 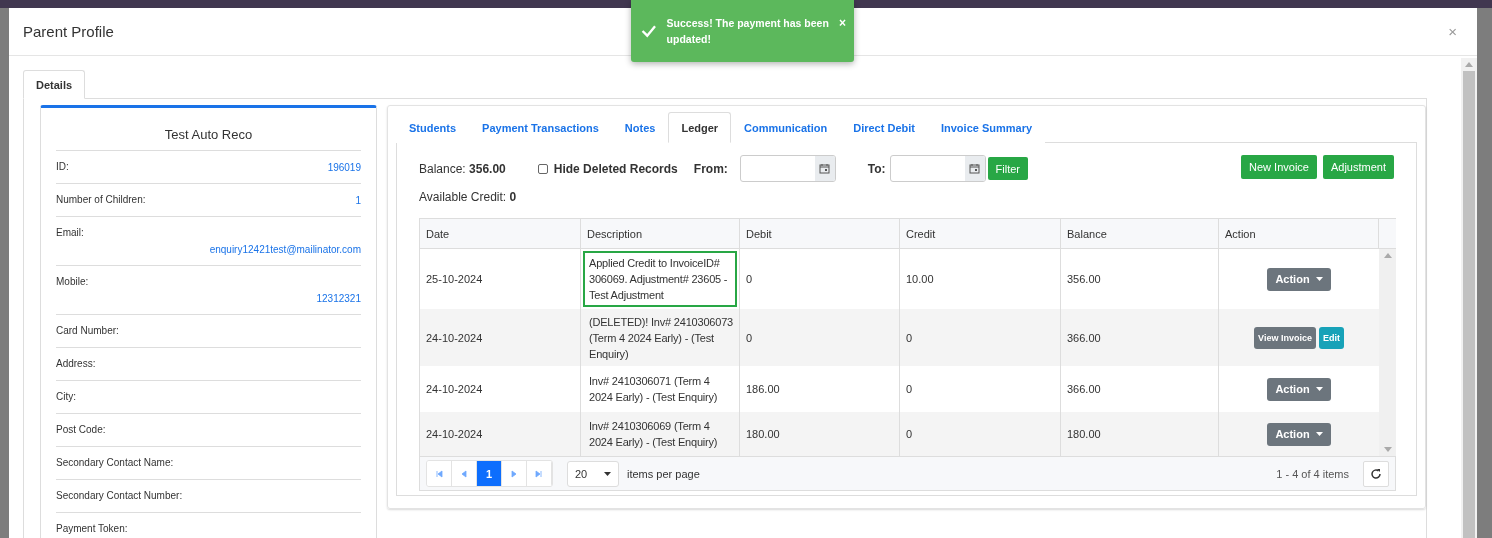 What do you see at coordinates (76, 363) in the screenshot?
I see `field-label: Address:` at bounding box center [76, 363].